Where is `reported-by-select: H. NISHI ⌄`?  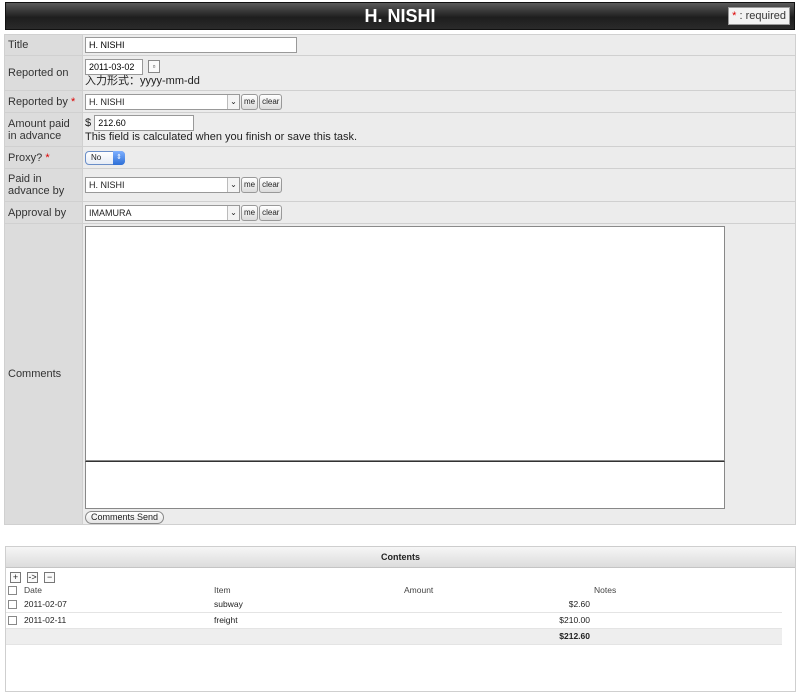 reported-by-select: H. NISHI ⌄ is located at coordinates (162, 101).